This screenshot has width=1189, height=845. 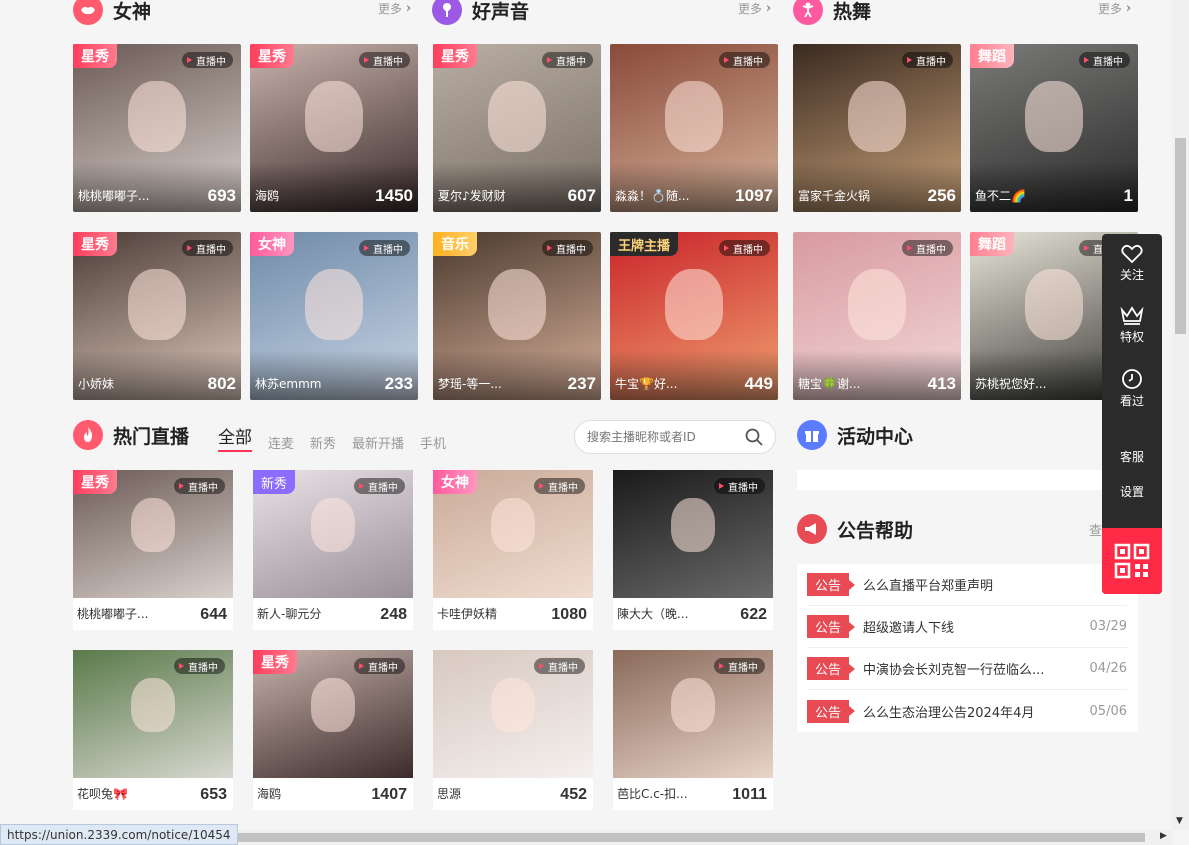 I want to click on qr-code-icon, so click(x=1132, y=561).